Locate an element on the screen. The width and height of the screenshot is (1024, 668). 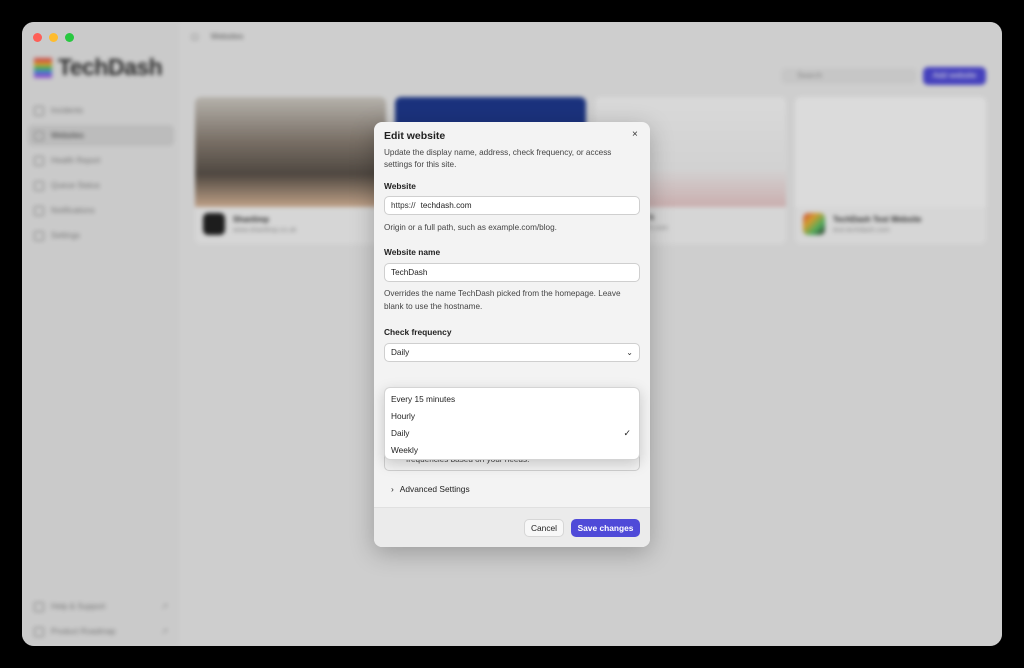
website-name-field: TechDash is located at coordinates (512, 272).